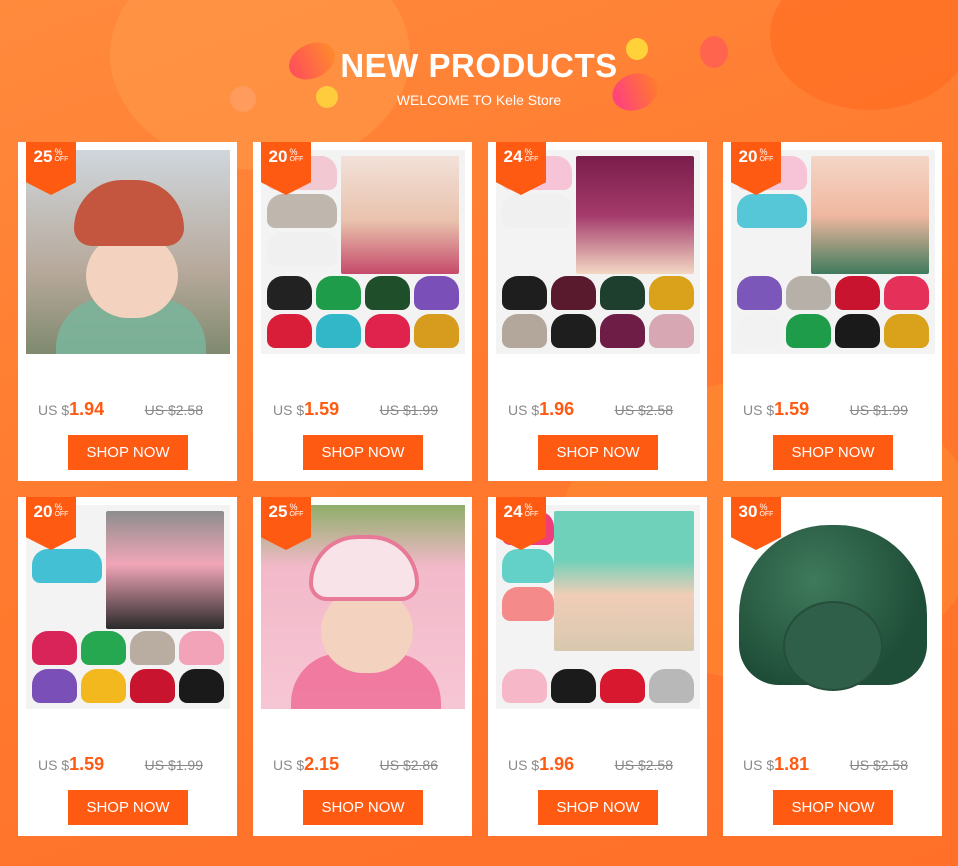  I want to click on product-card: 25 % OFF US $2.15 US $2.86 SHOP NOW, so click(362, 666).